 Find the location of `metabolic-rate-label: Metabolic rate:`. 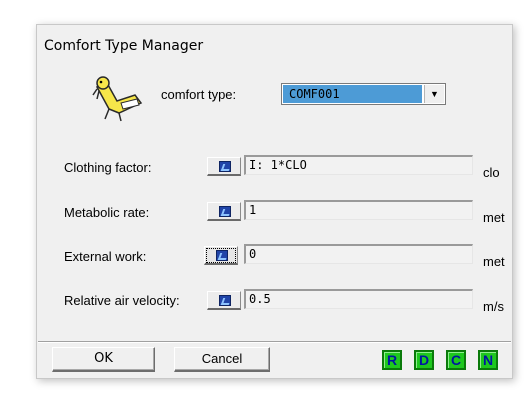

metabolic-rate-label: Metabolic rate: is located at coordinates (107, 212).